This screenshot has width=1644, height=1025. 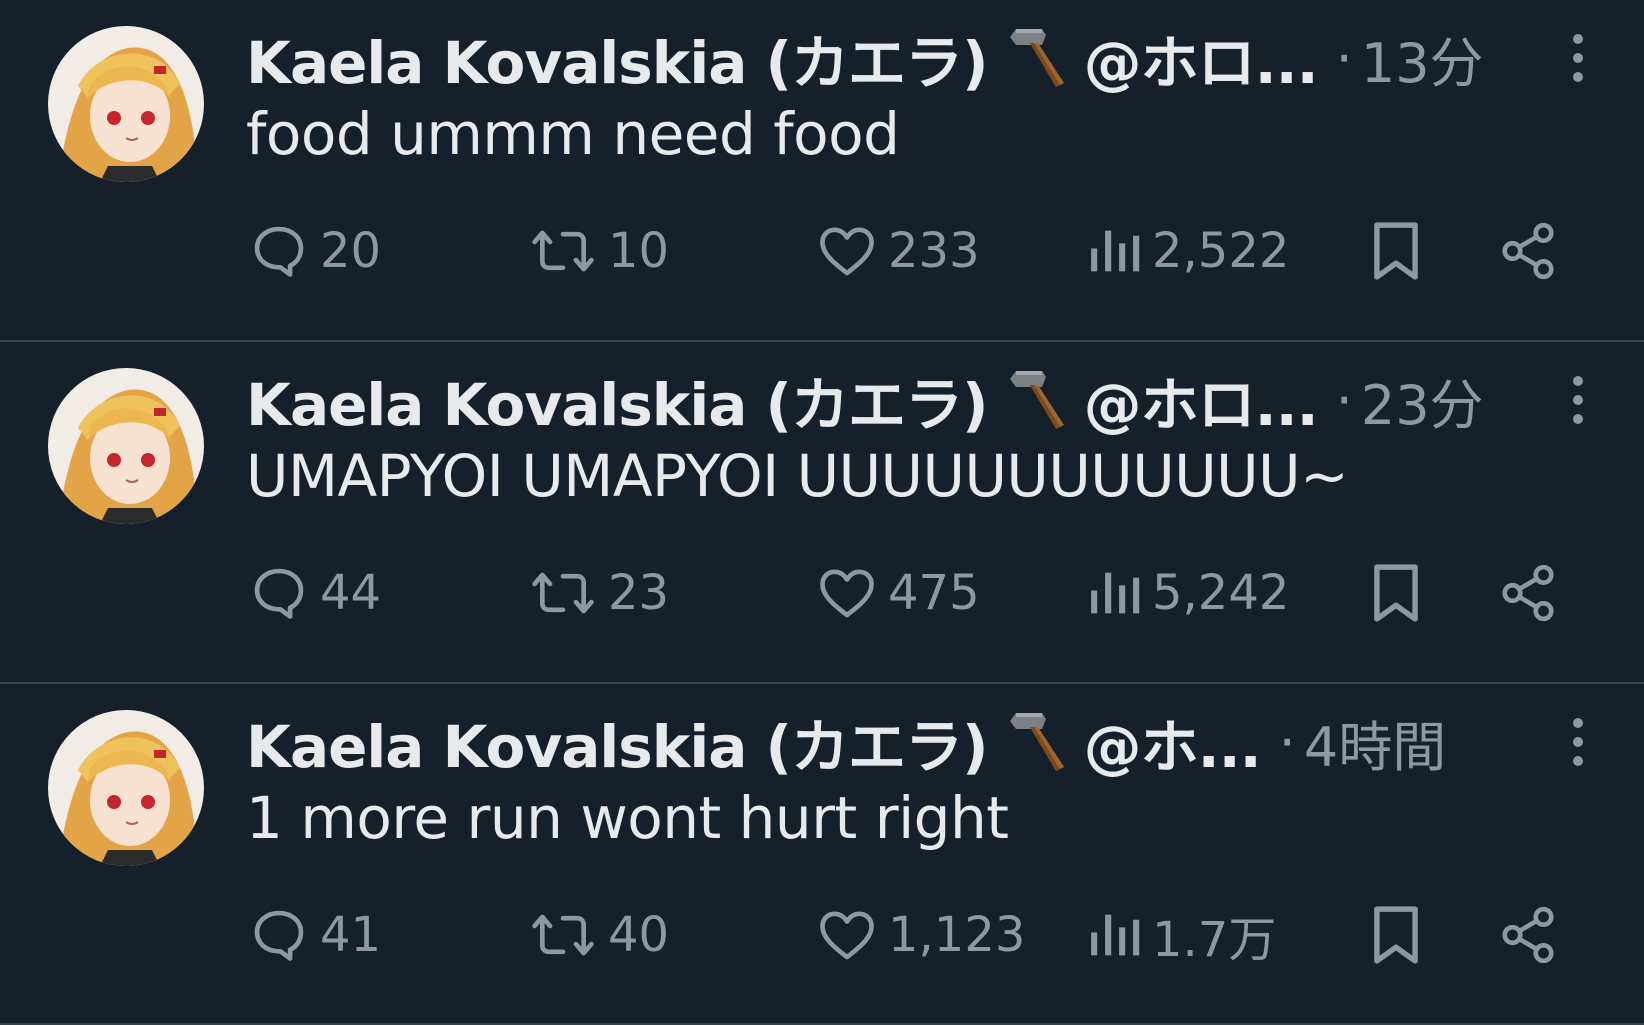 What do you see at coordinates (639, 251) in the screenshot?
I see `retweet-count: 10` at bounding box center [639, 251].